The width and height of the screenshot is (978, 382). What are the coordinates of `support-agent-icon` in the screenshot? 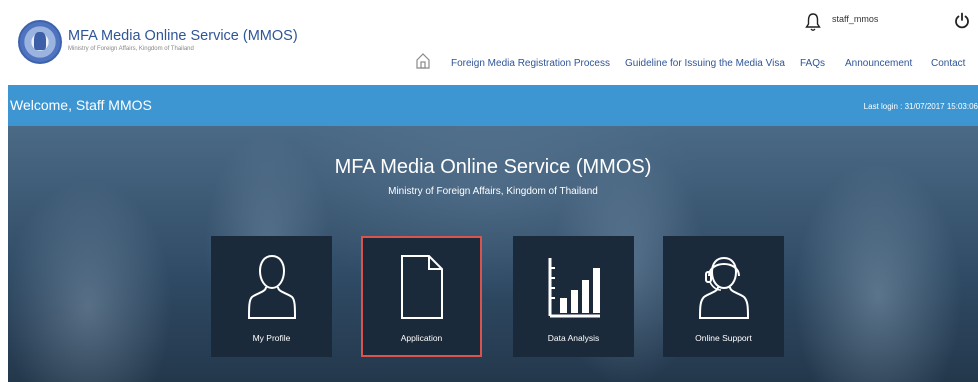 It's located at (723, 287).